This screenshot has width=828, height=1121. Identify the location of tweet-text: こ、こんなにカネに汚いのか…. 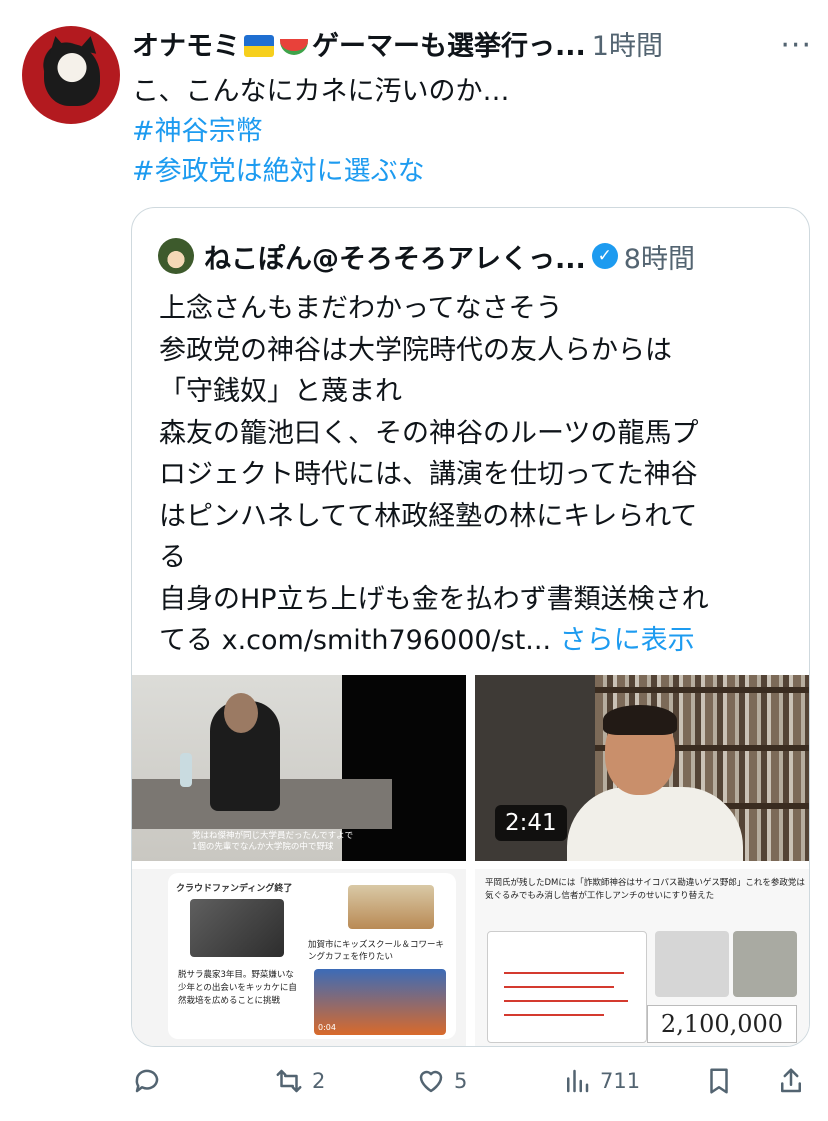
(321, 91).